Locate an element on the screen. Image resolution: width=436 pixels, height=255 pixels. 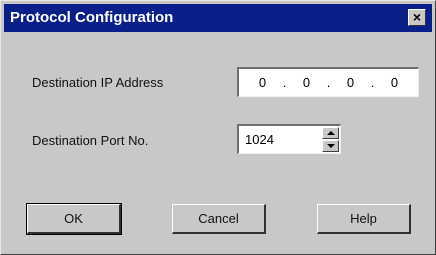
ip-octet-1: 0 is located at coordinates (263, 82).